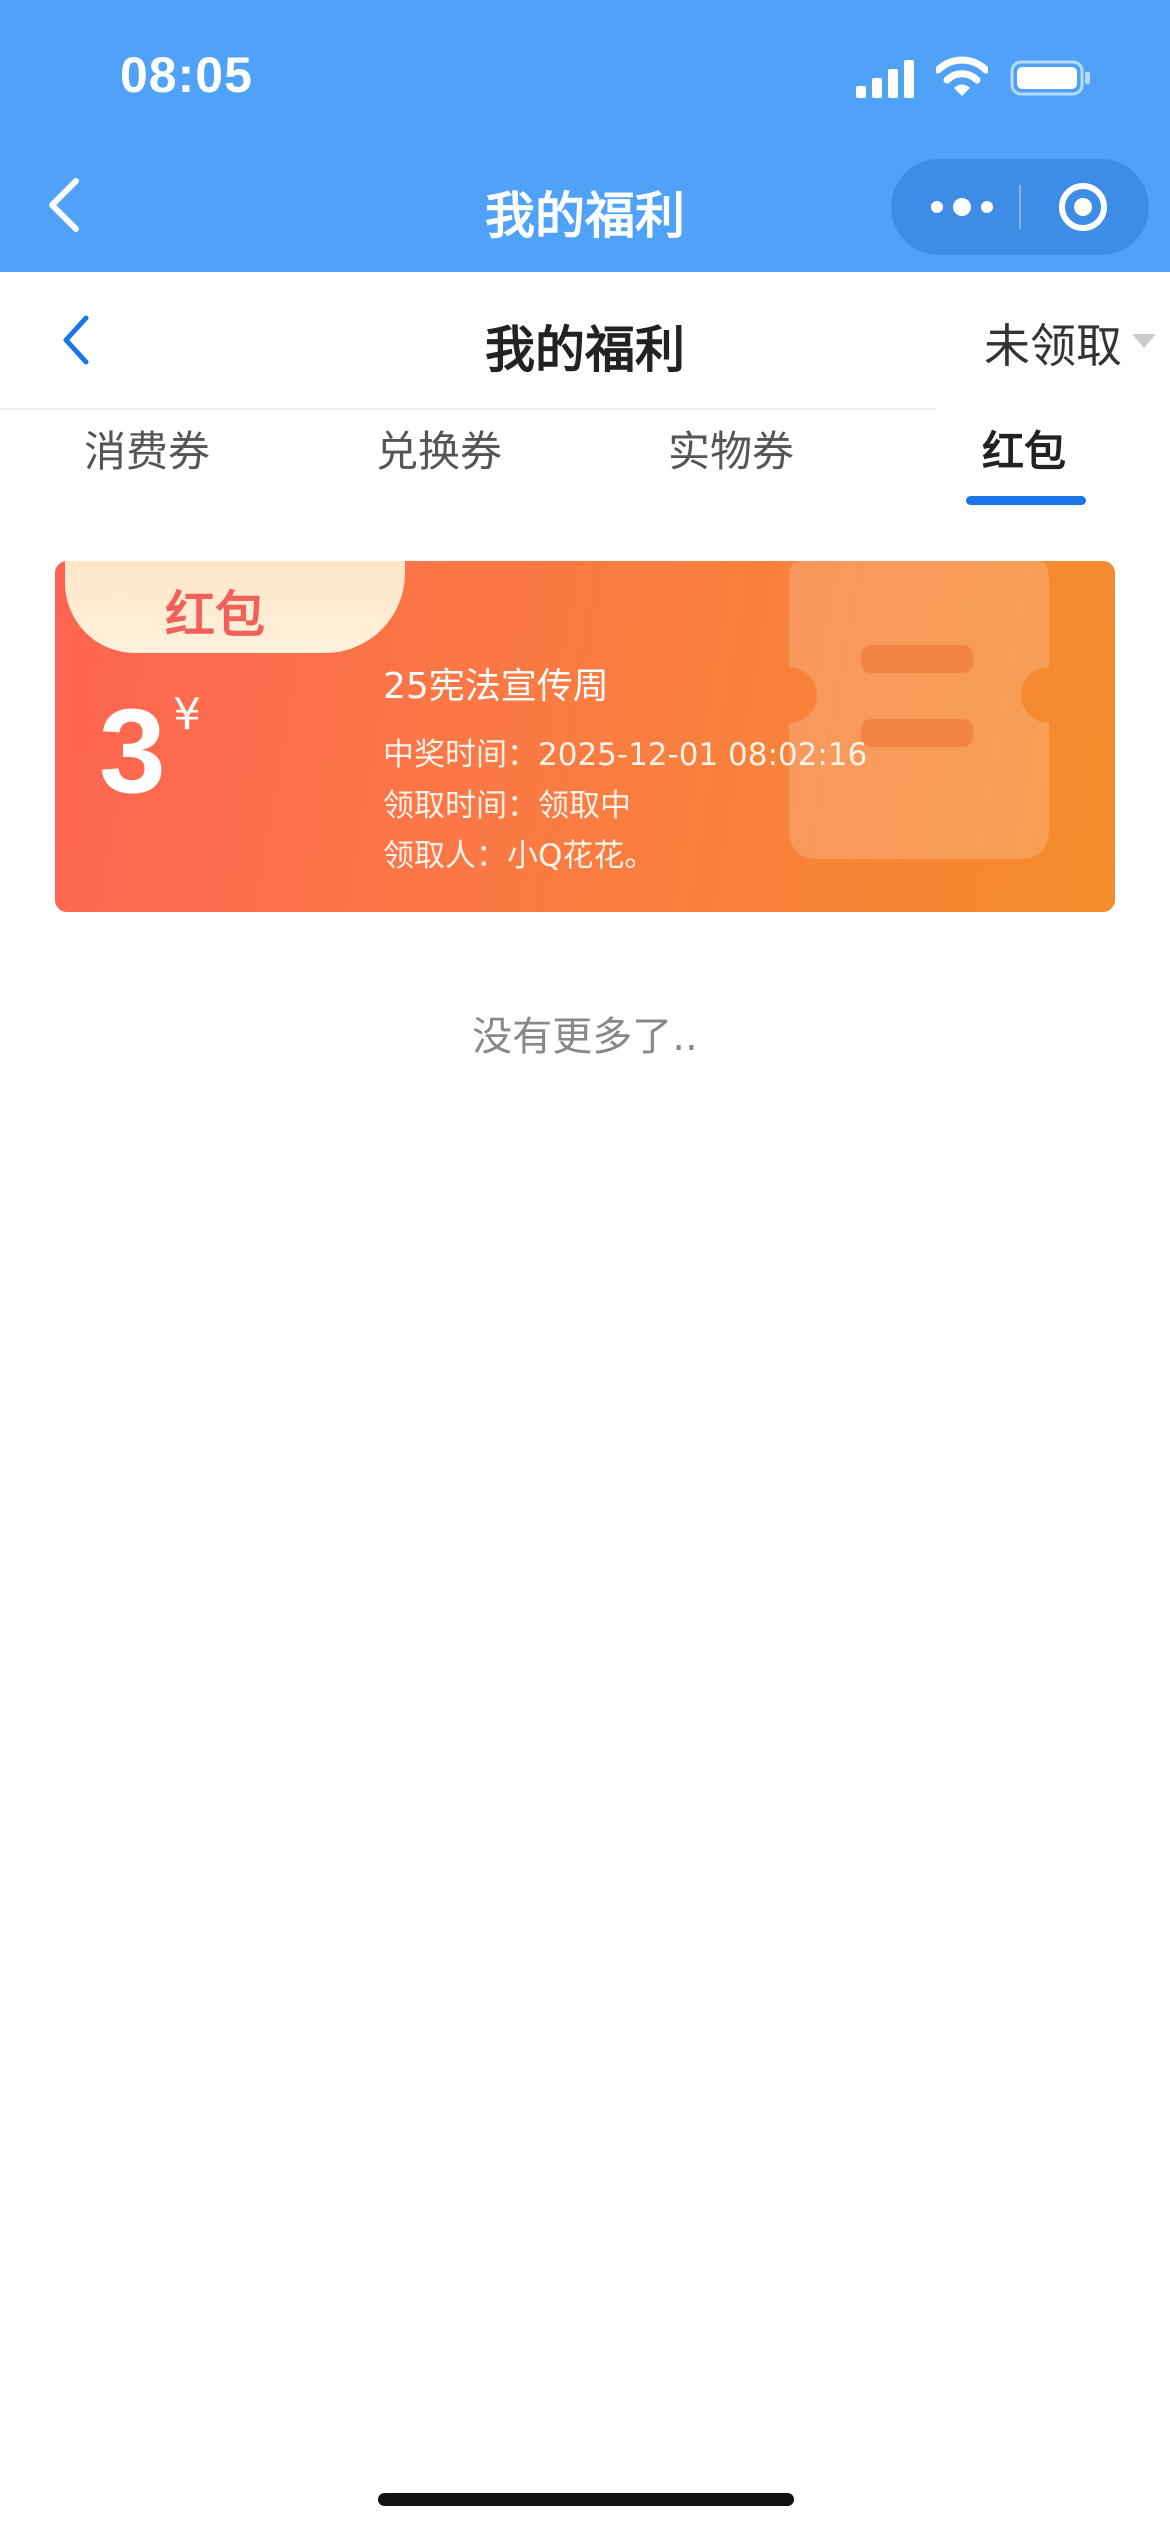  I want to click on win-time: 中奖时间：2025-12-01 08:02:16, so click(625, 755).